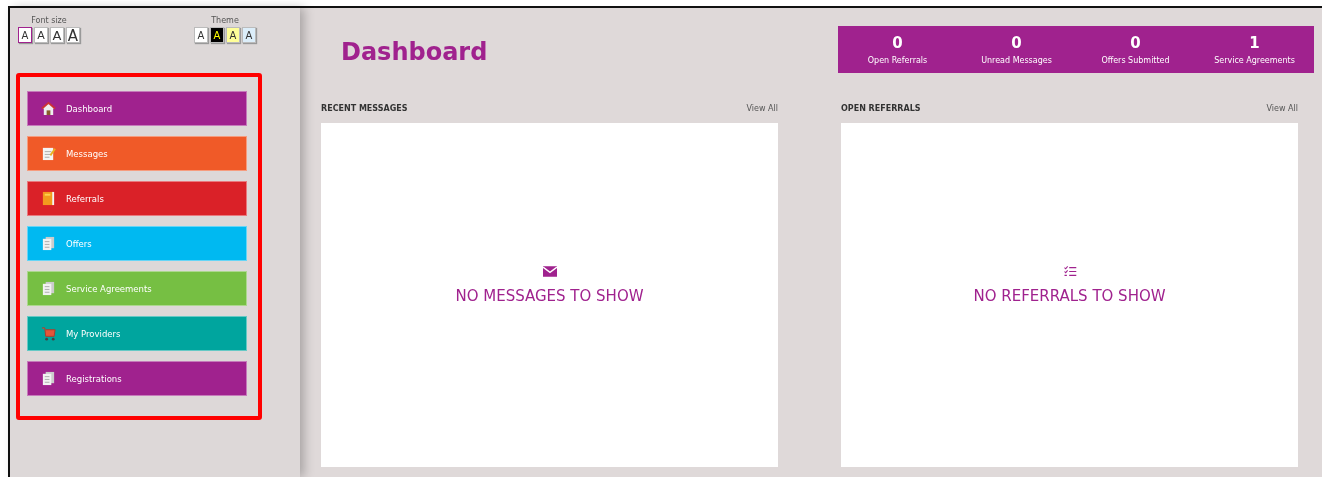 This screenshot has width=1322, height=477. What do you see at coordinates (1069, 271) in the screenshot?
I see `checklist-icon` at bounding box center [1069, 271].